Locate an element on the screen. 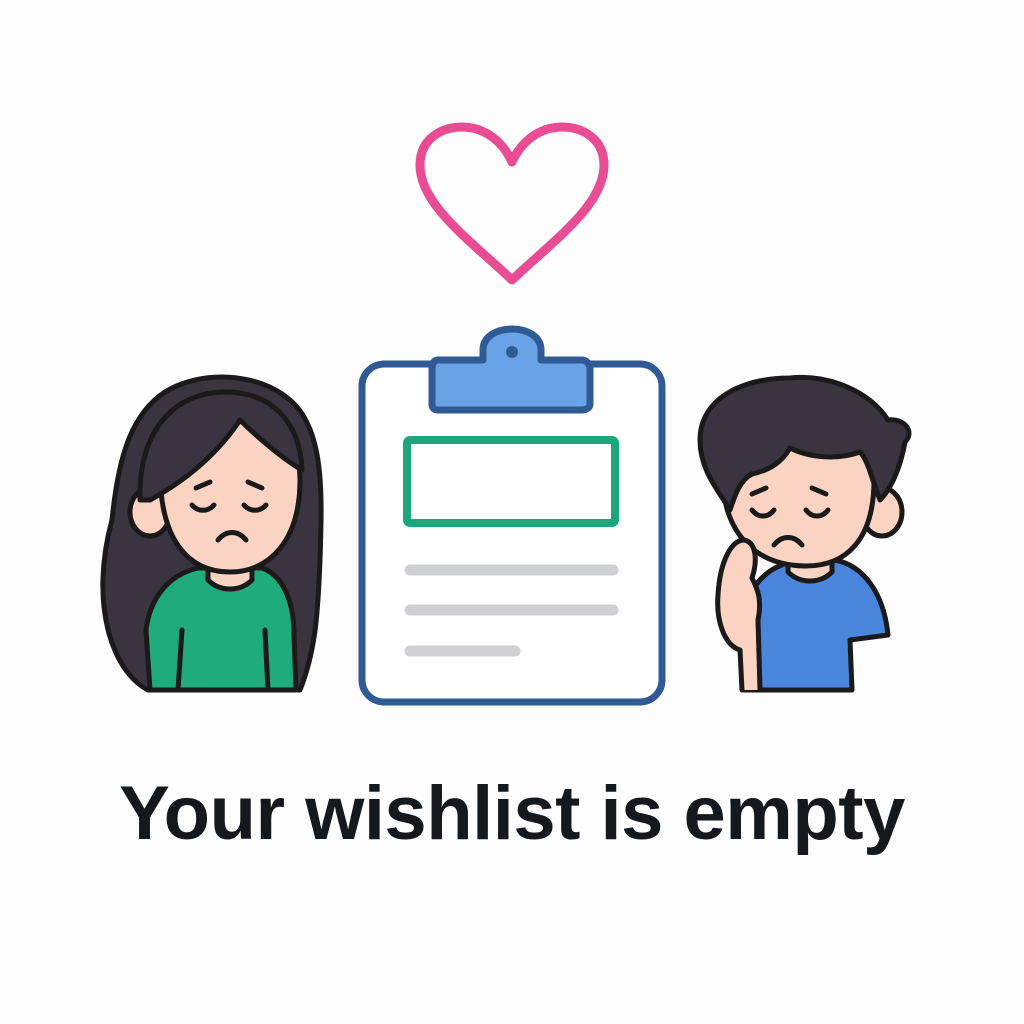 This screenshot has width=1024, height=1024. heart-outline-icon is located at coordinates (512, 203).